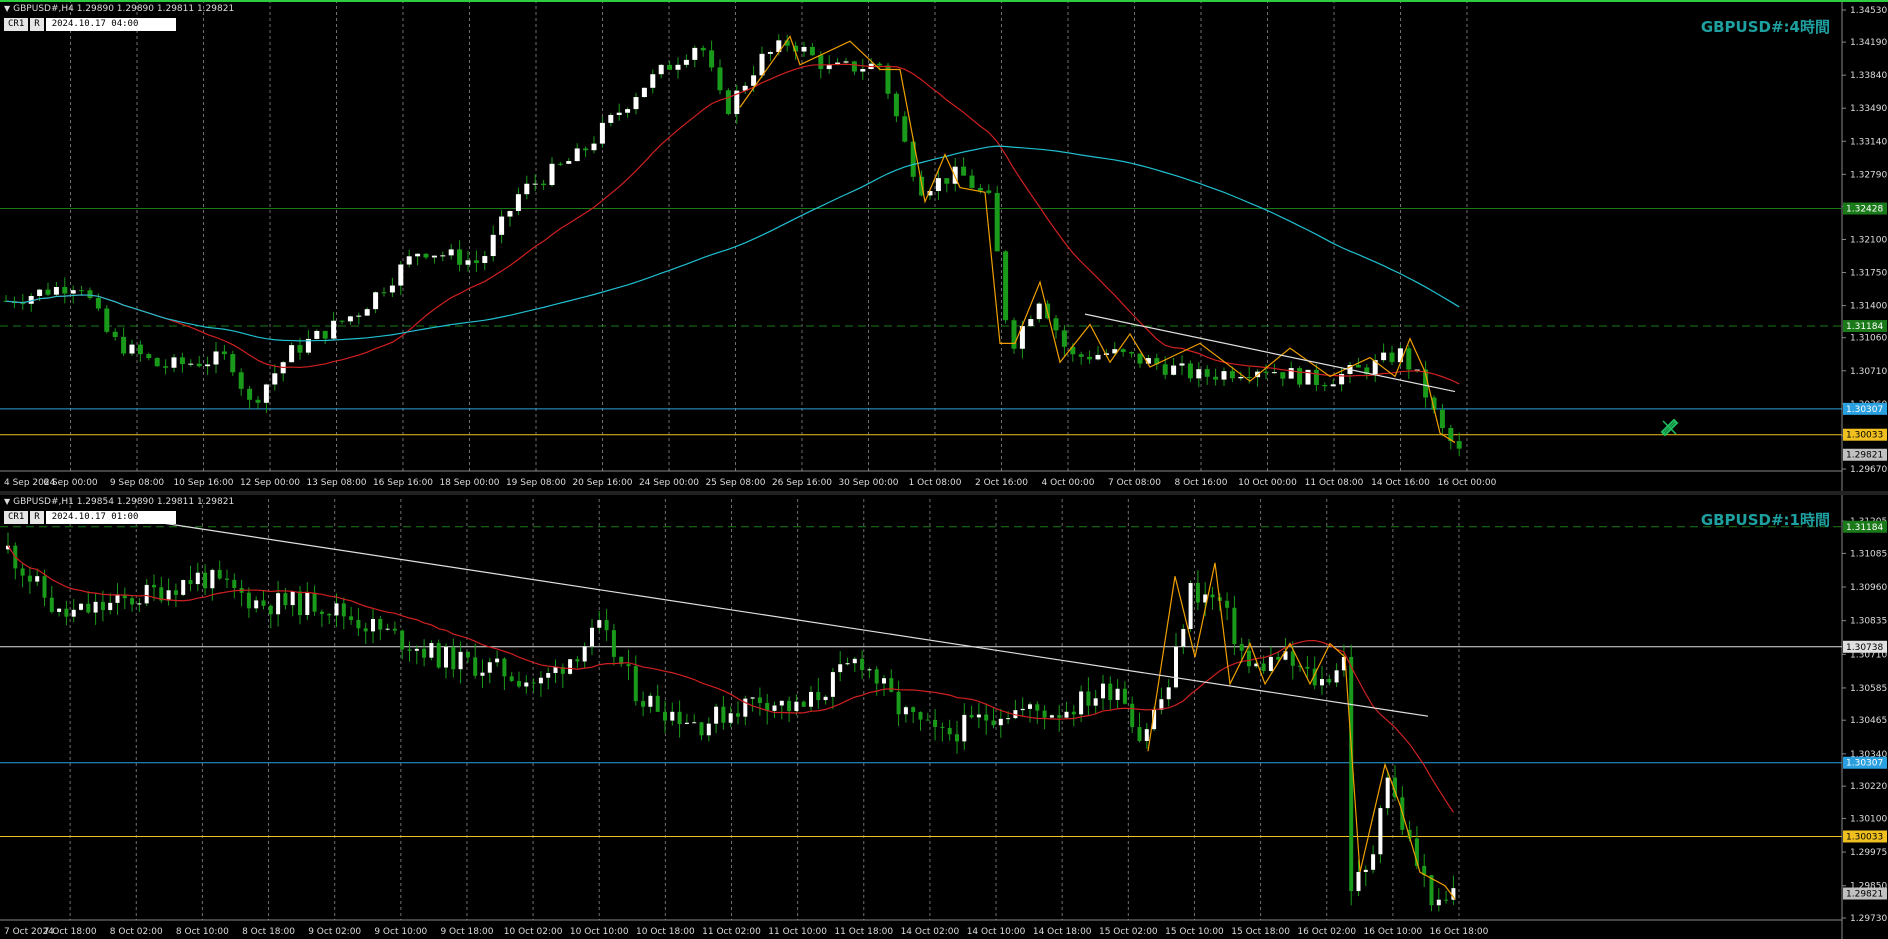 The height and width of the screenshot is (939, 1888). What do you see at coordinates (1864, 528) in the screenshot?
I see `level-price-label: 1.31184` at bounding box center [1864, 528].